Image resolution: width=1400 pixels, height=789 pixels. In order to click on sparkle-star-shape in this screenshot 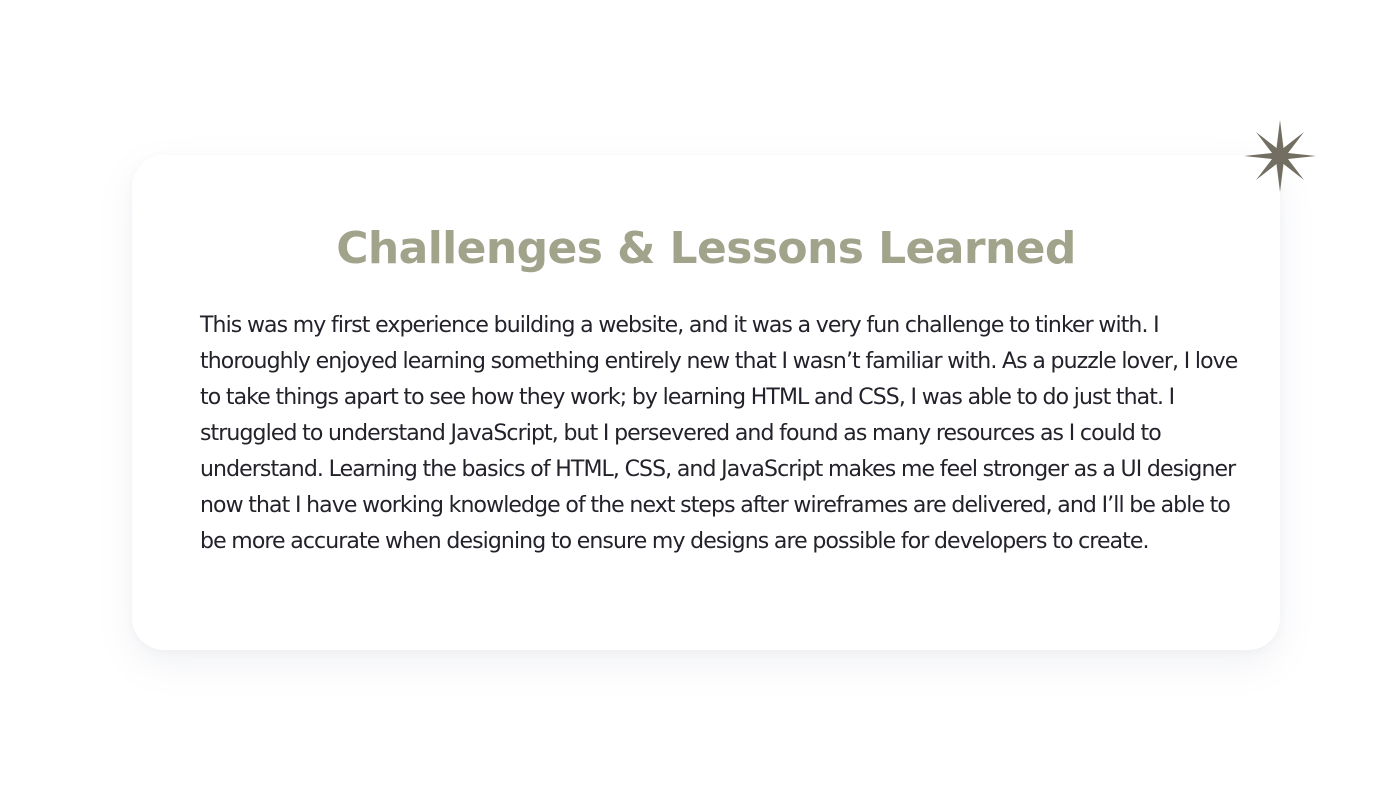, I will do `click(1280, 156)`.